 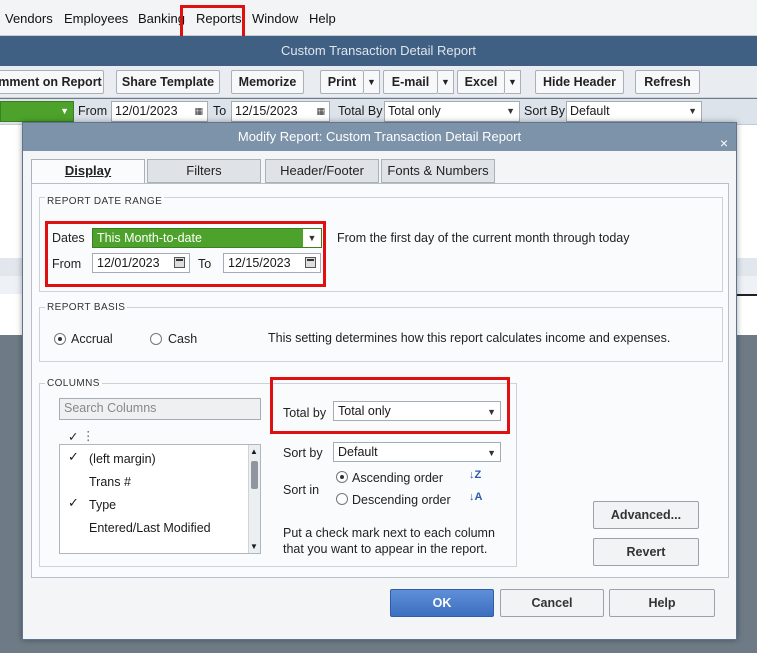 I want to click on report-window-title: Custom Transaction Detail Report, so click(x=378, y=51).